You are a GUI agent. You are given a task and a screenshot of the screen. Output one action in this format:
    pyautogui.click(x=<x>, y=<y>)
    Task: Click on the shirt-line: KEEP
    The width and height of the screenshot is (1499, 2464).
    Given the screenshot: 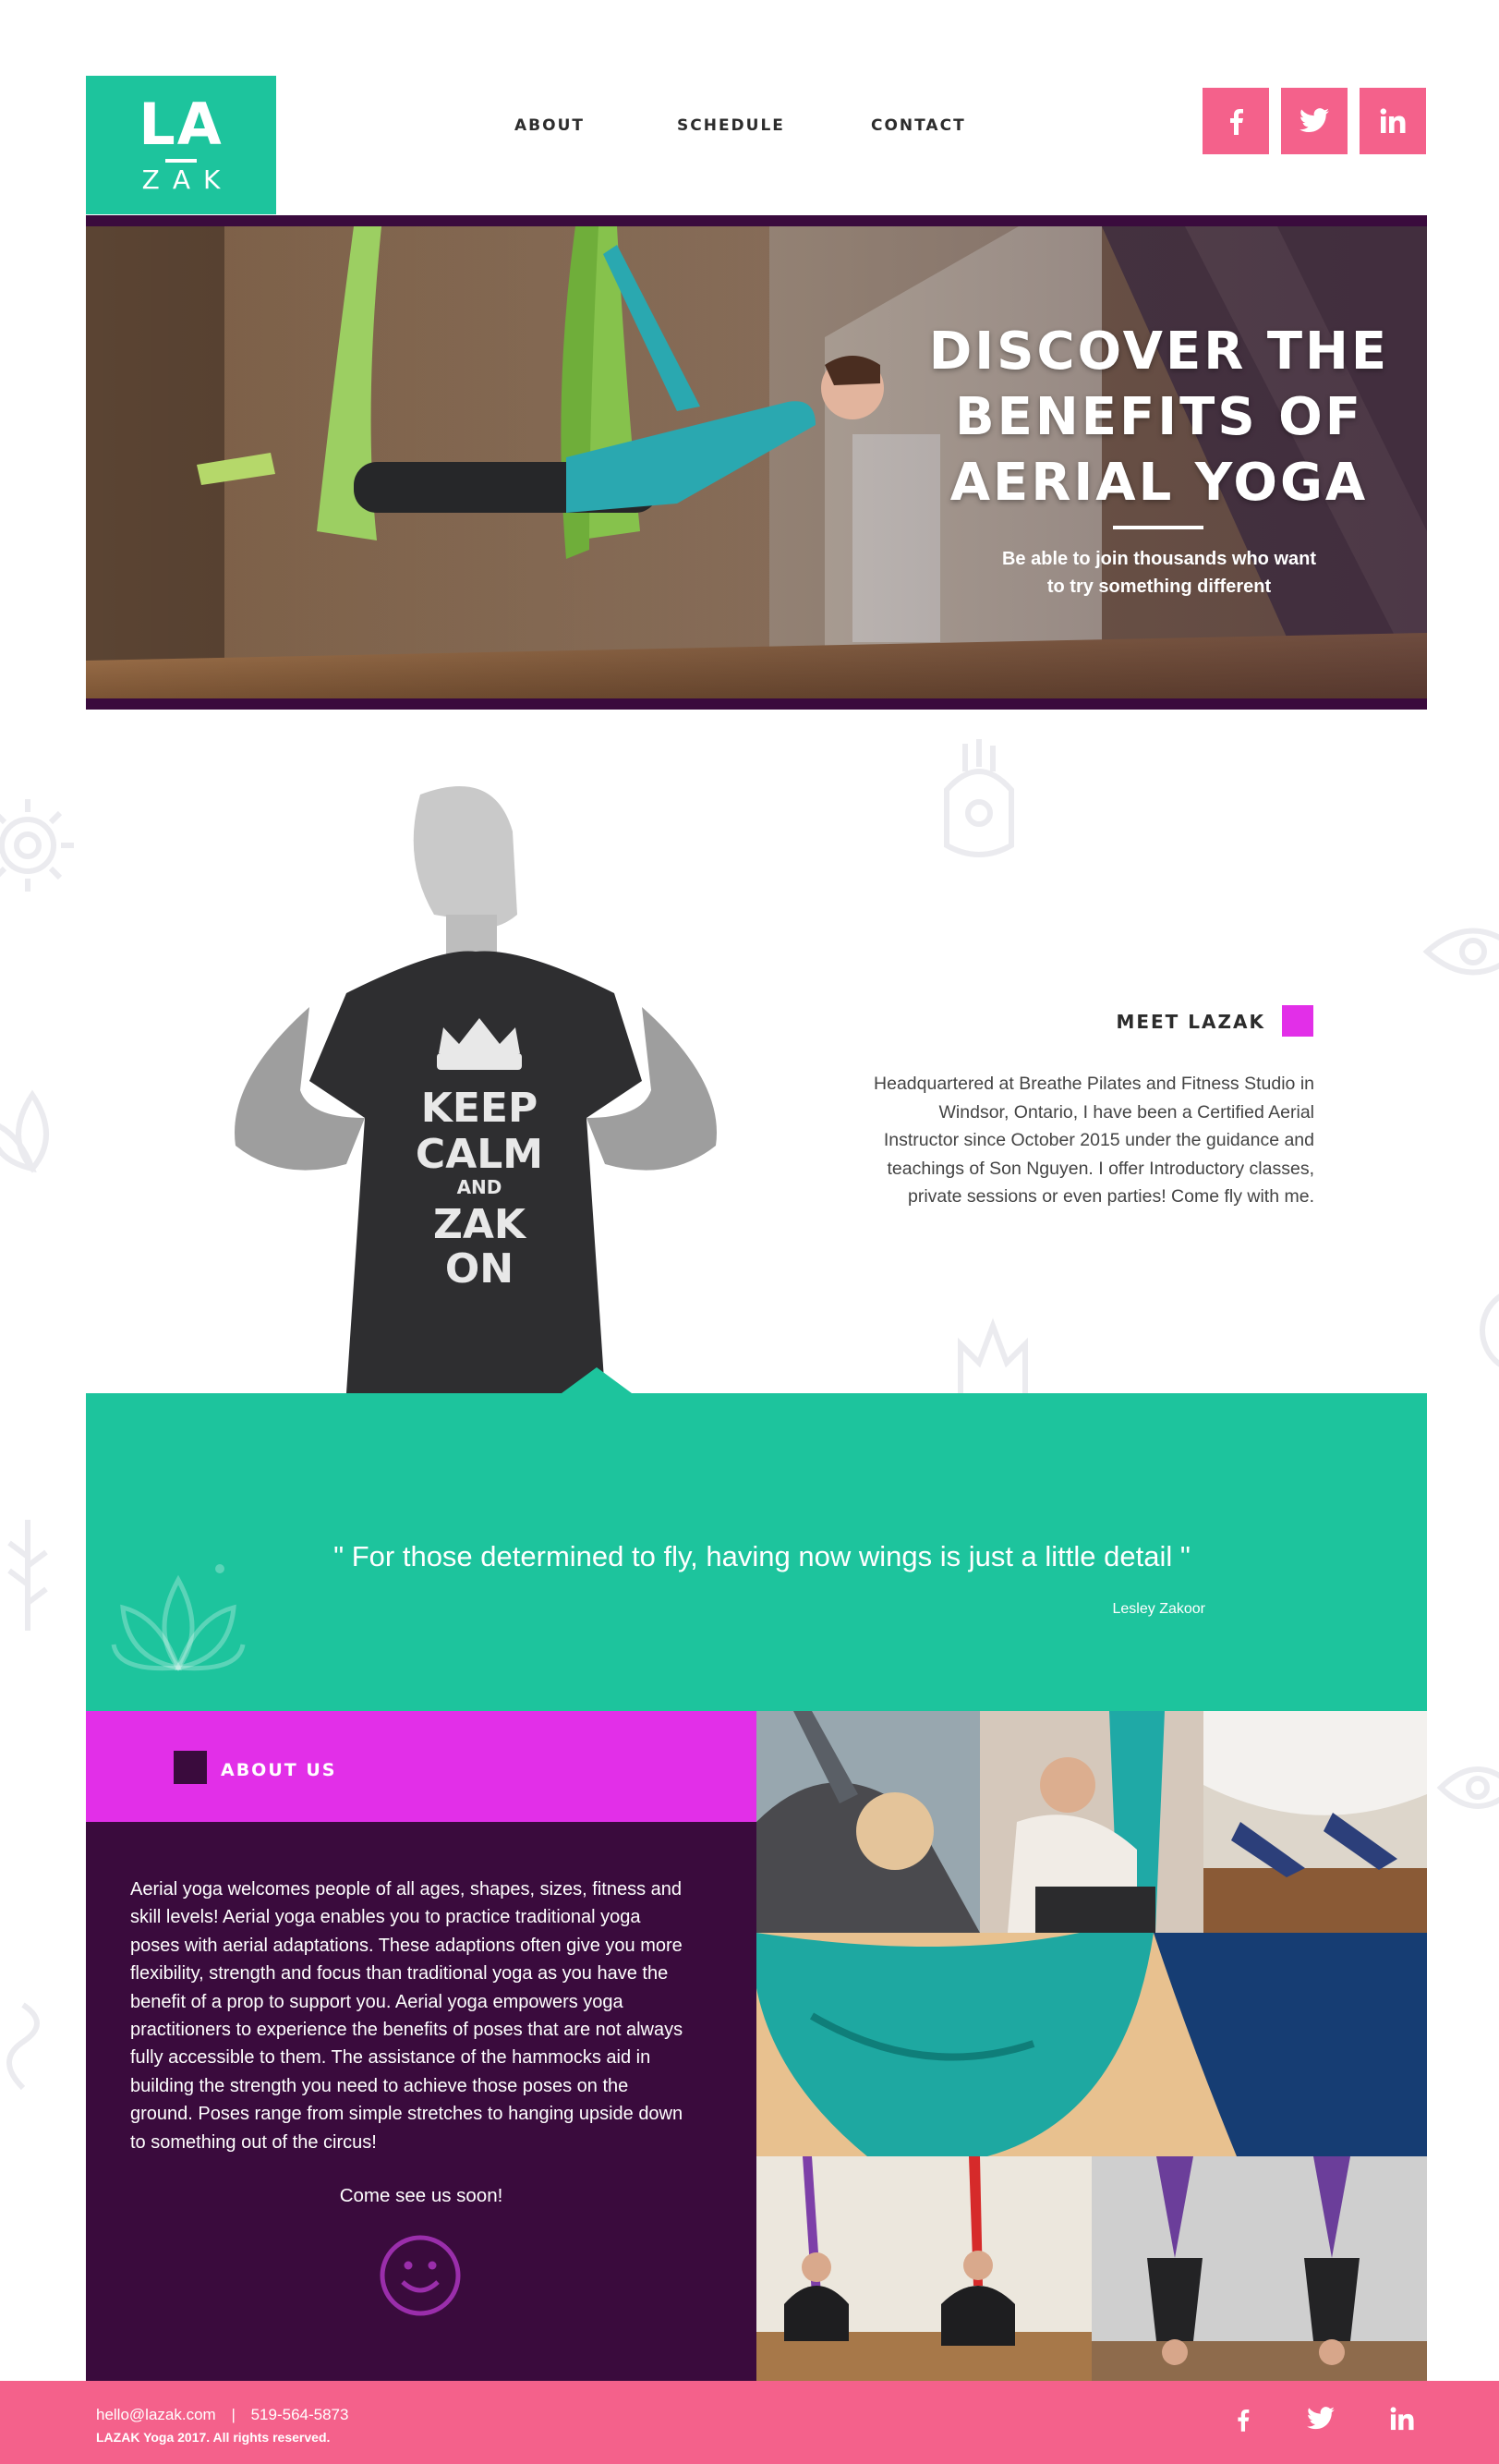 What is the action you would take?
    pyautogui.click(x=479, y=1108)
    